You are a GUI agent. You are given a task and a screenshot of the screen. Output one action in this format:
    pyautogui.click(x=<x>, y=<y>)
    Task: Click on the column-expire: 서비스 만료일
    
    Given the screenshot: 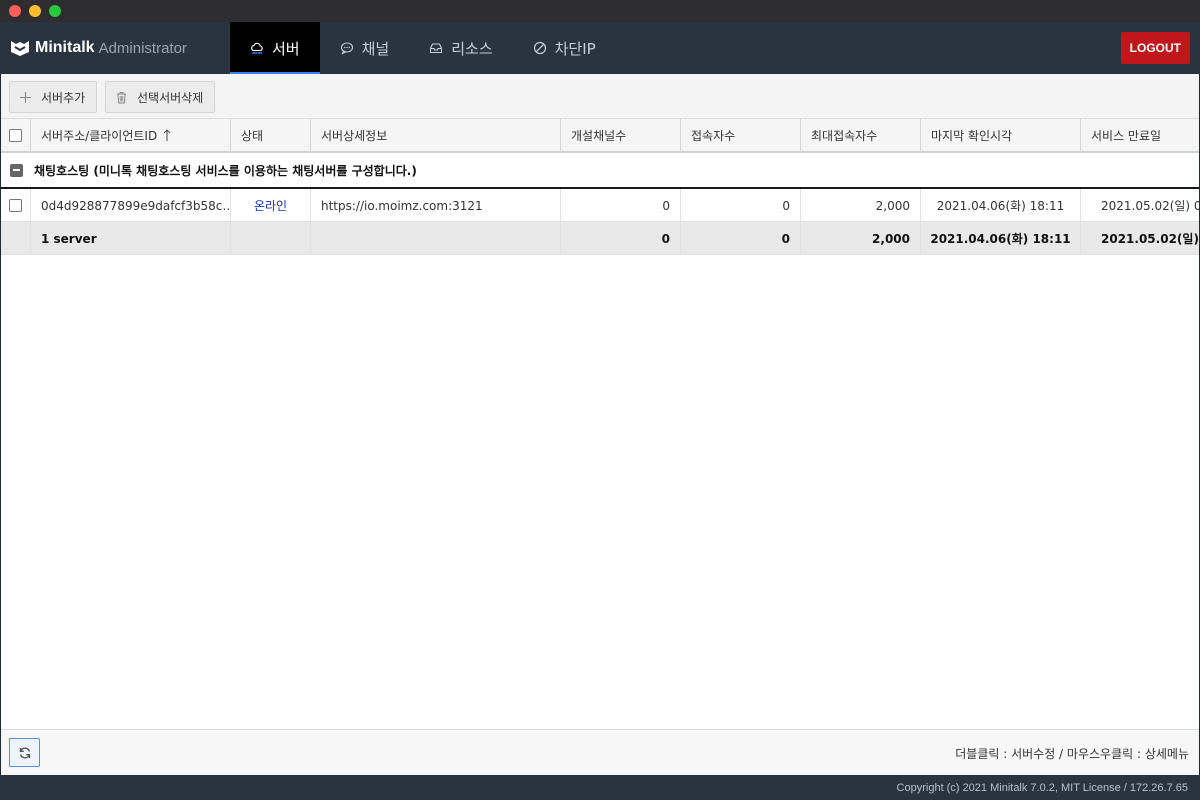 What is the action you would take?
    pyautogui.click(x=1140, y=135)
    